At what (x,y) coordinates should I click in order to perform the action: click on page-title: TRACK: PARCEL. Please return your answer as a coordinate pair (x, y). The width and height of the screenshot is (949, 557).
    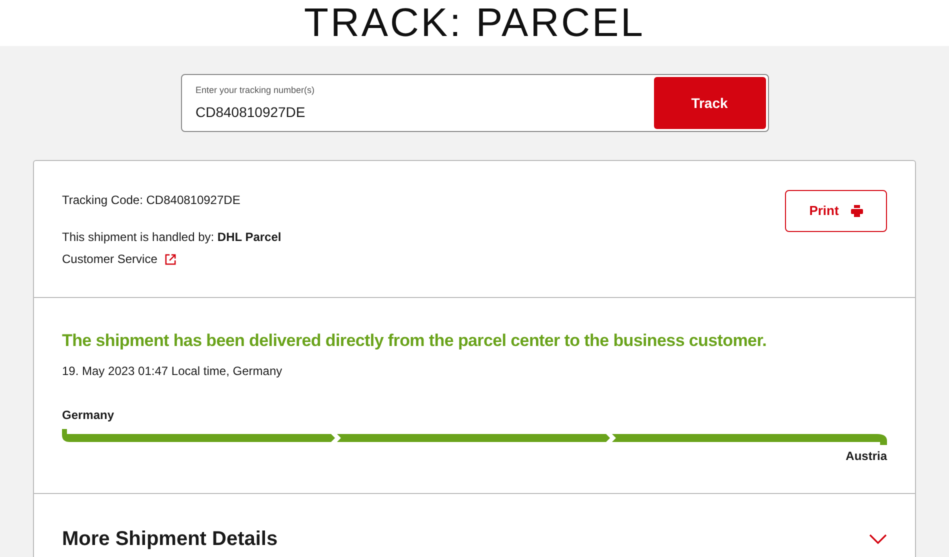
    Looking at the image, I should click on (474, 24).